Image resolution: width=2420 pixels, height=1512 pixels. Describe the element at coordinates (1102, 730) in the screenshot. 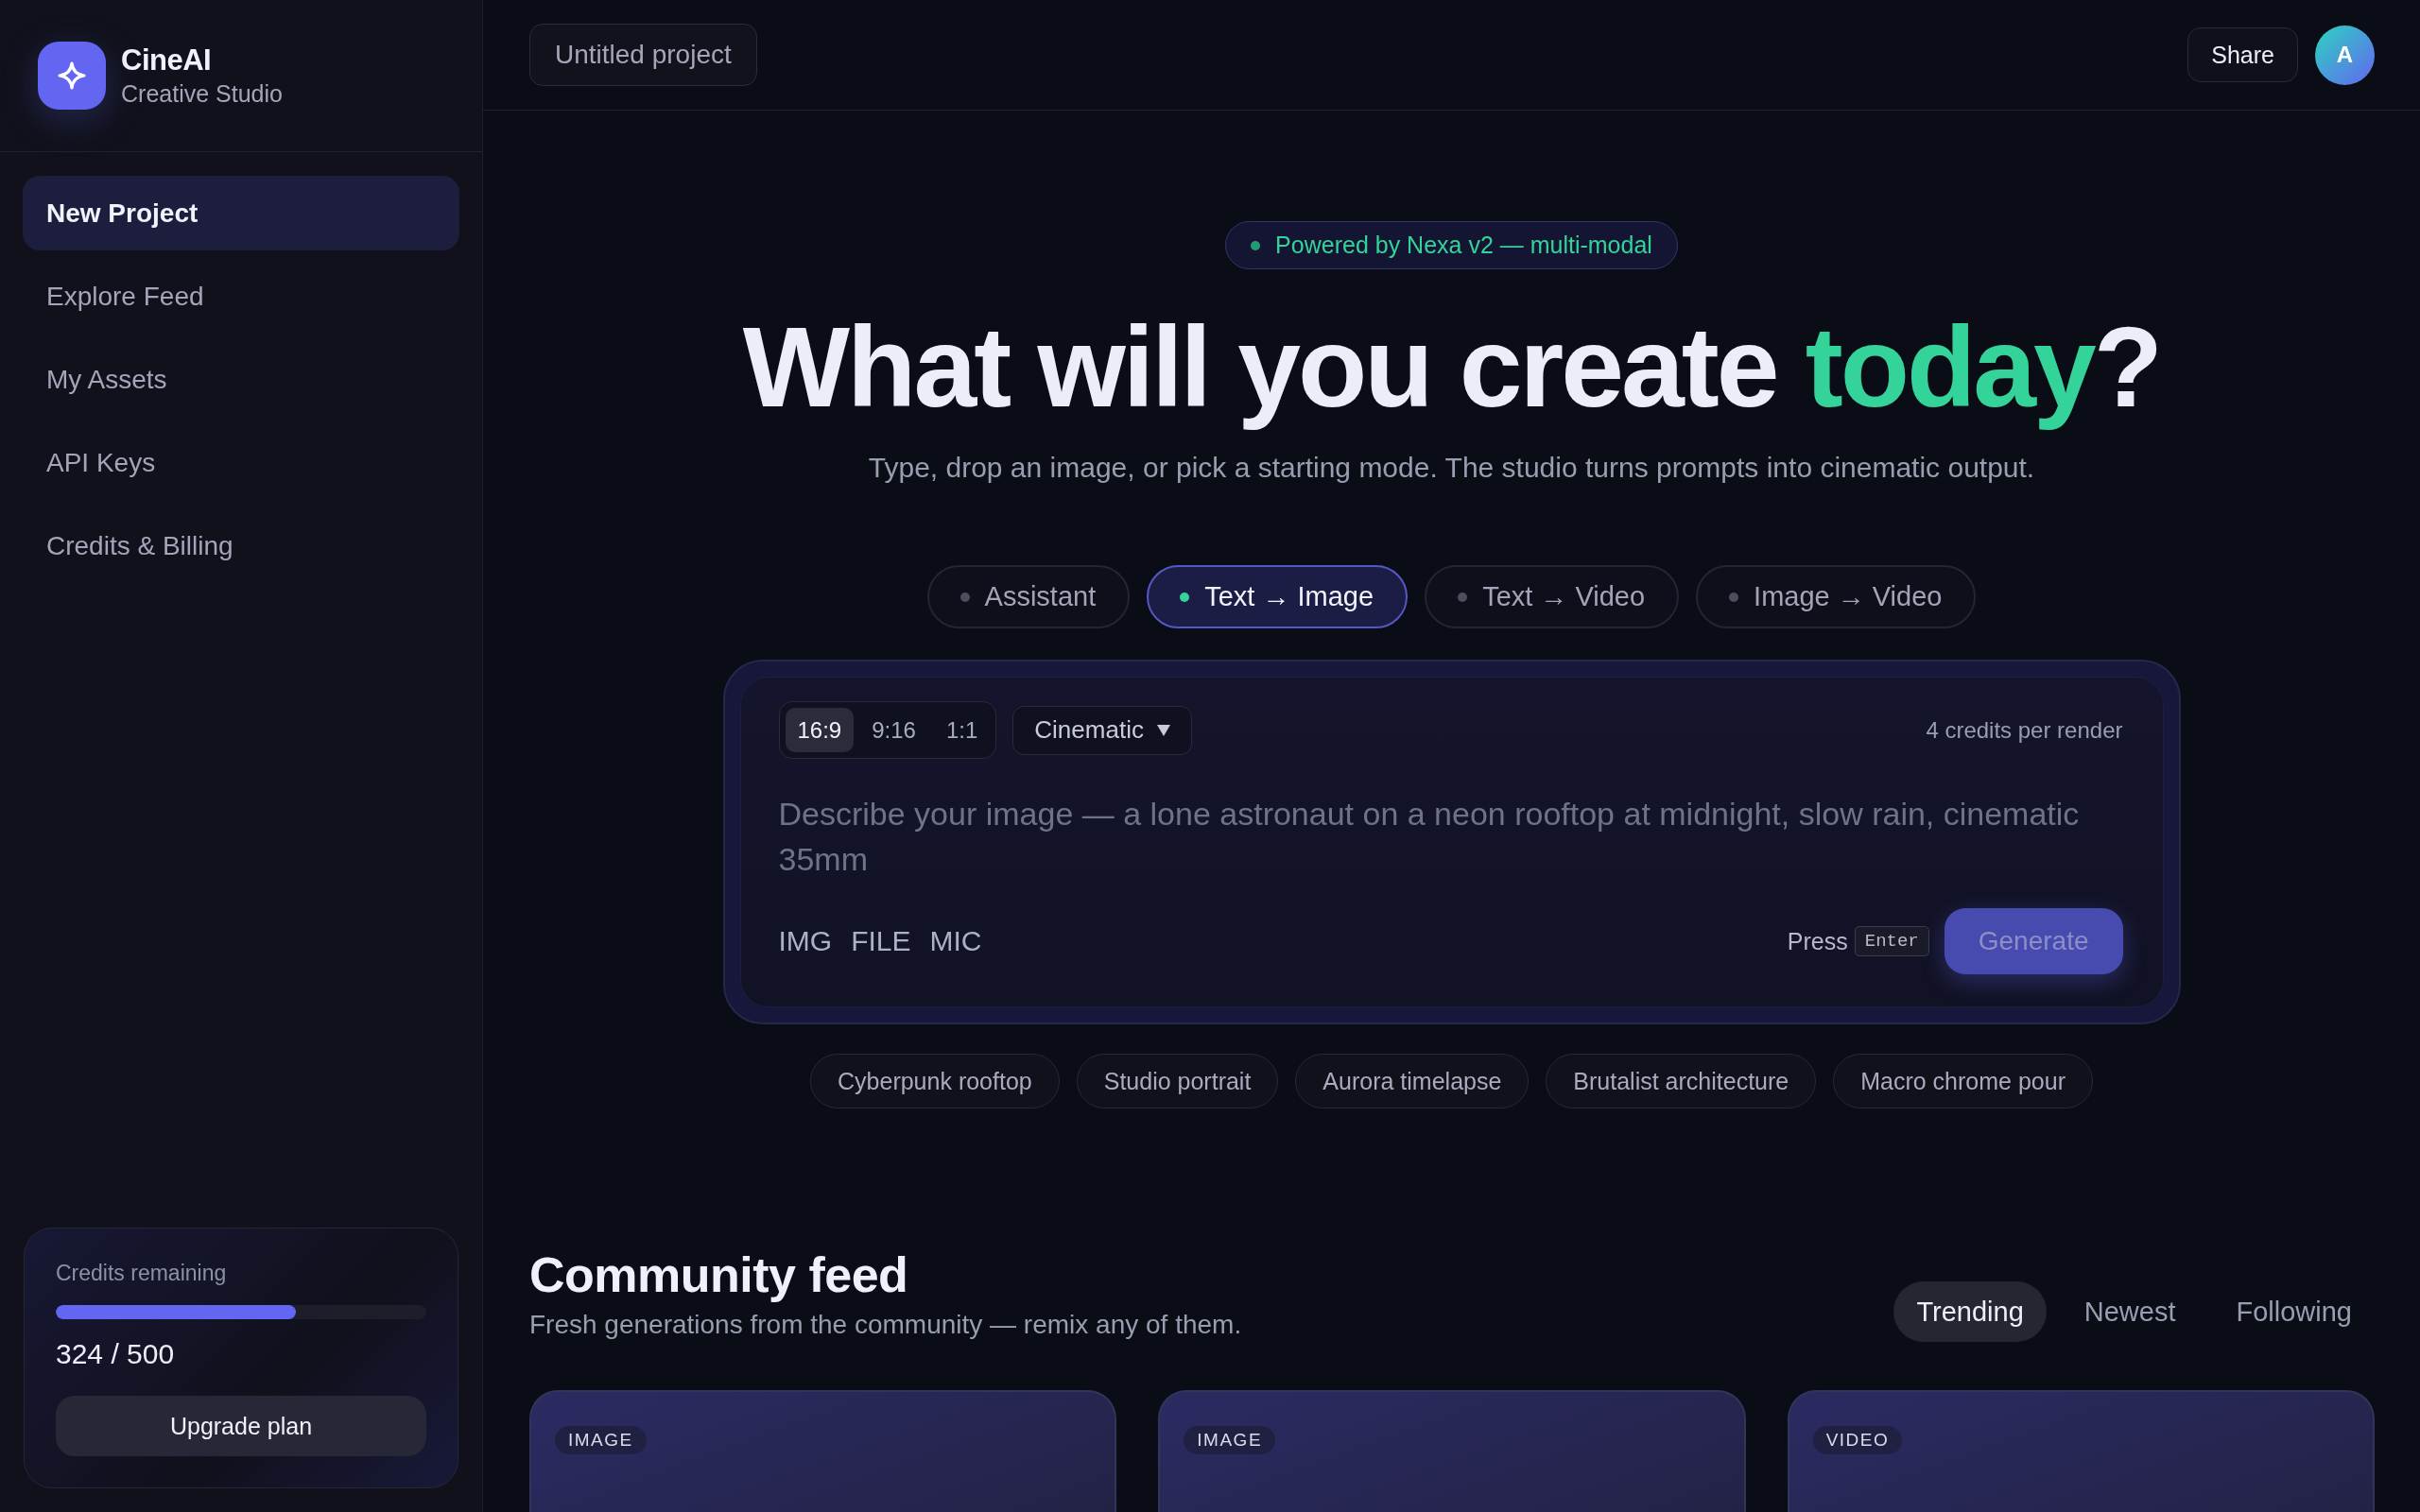

I see `style-dropdown: Cinematic` at that location.